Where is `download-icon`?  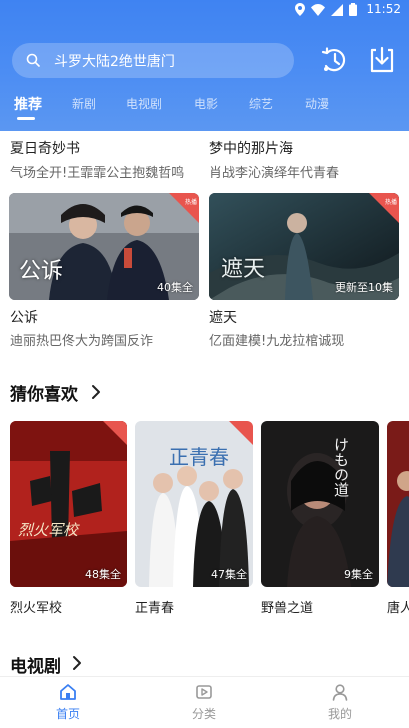
download-icon is located at coordinates (382, 60).